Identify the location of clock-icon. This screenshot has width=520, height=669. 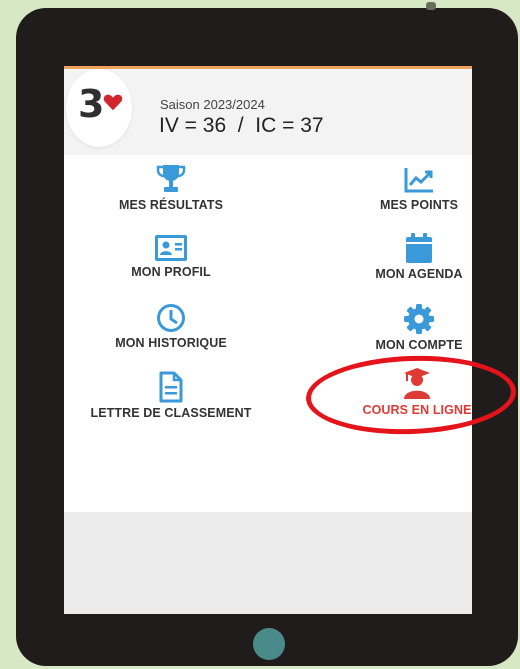
(171, 318).